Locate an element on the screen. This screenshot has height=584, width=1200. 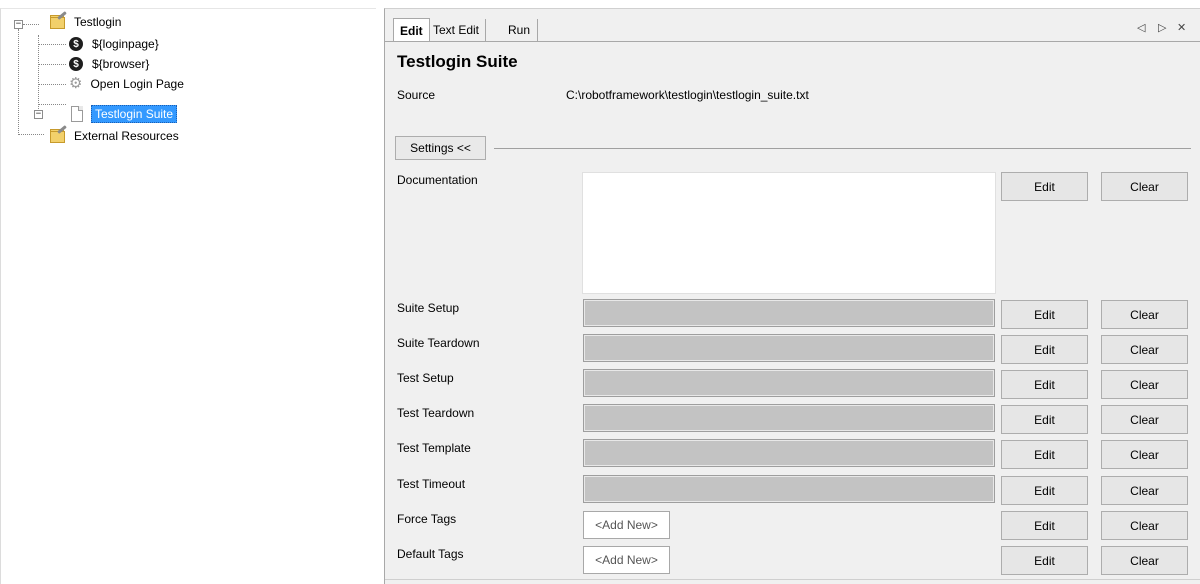
test-template-edit-button: Edit is located at coordinates (1044, 454).